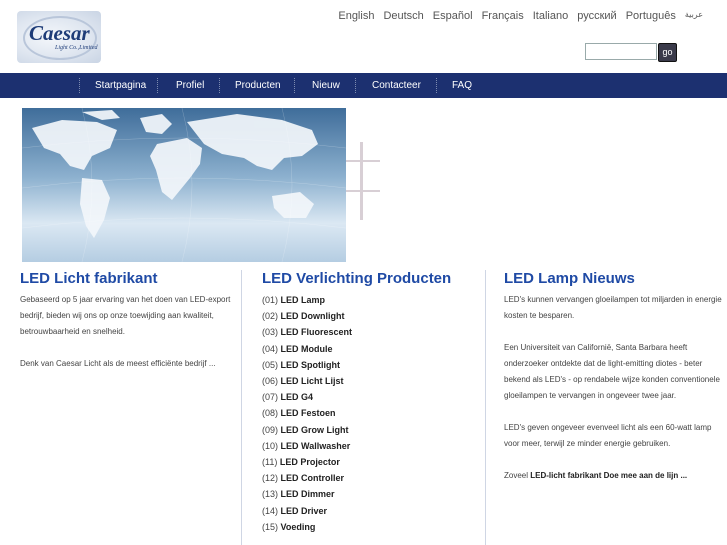 The height and width of the screenshot is (545, 727). Describe the element at coordinates (550, 16) in the screenshot. I see `lang-italiano: Italiano` at that location.